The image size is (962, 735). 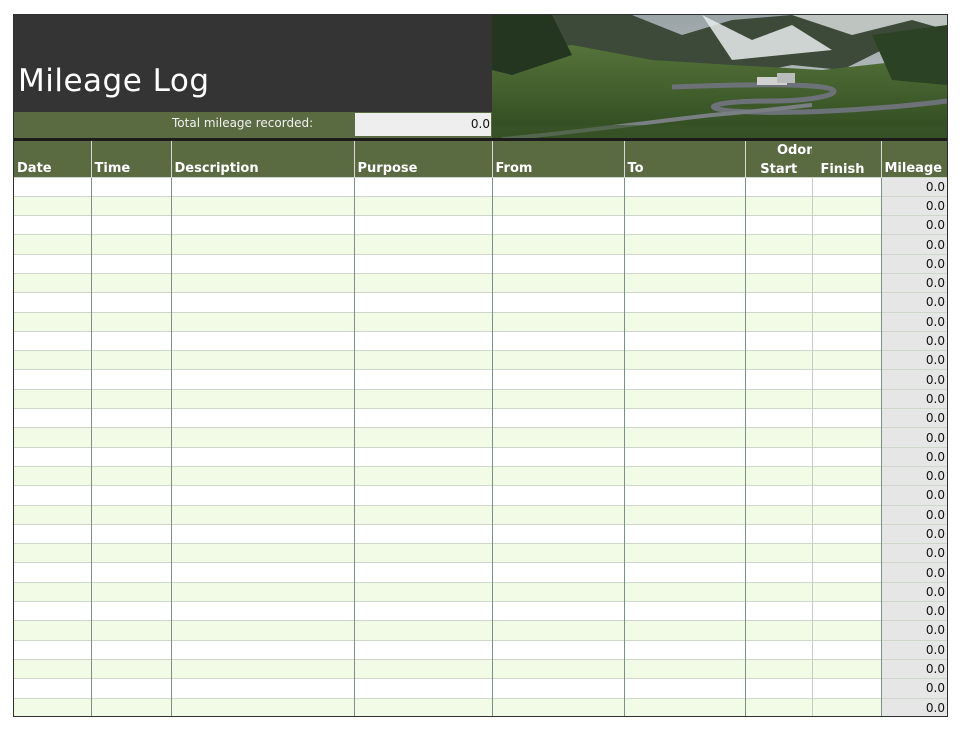 What do you see at coordinates (423, 124) in the screenshot?
I see `total-mileage-value: 0.0` at bounding box center [423, 124].